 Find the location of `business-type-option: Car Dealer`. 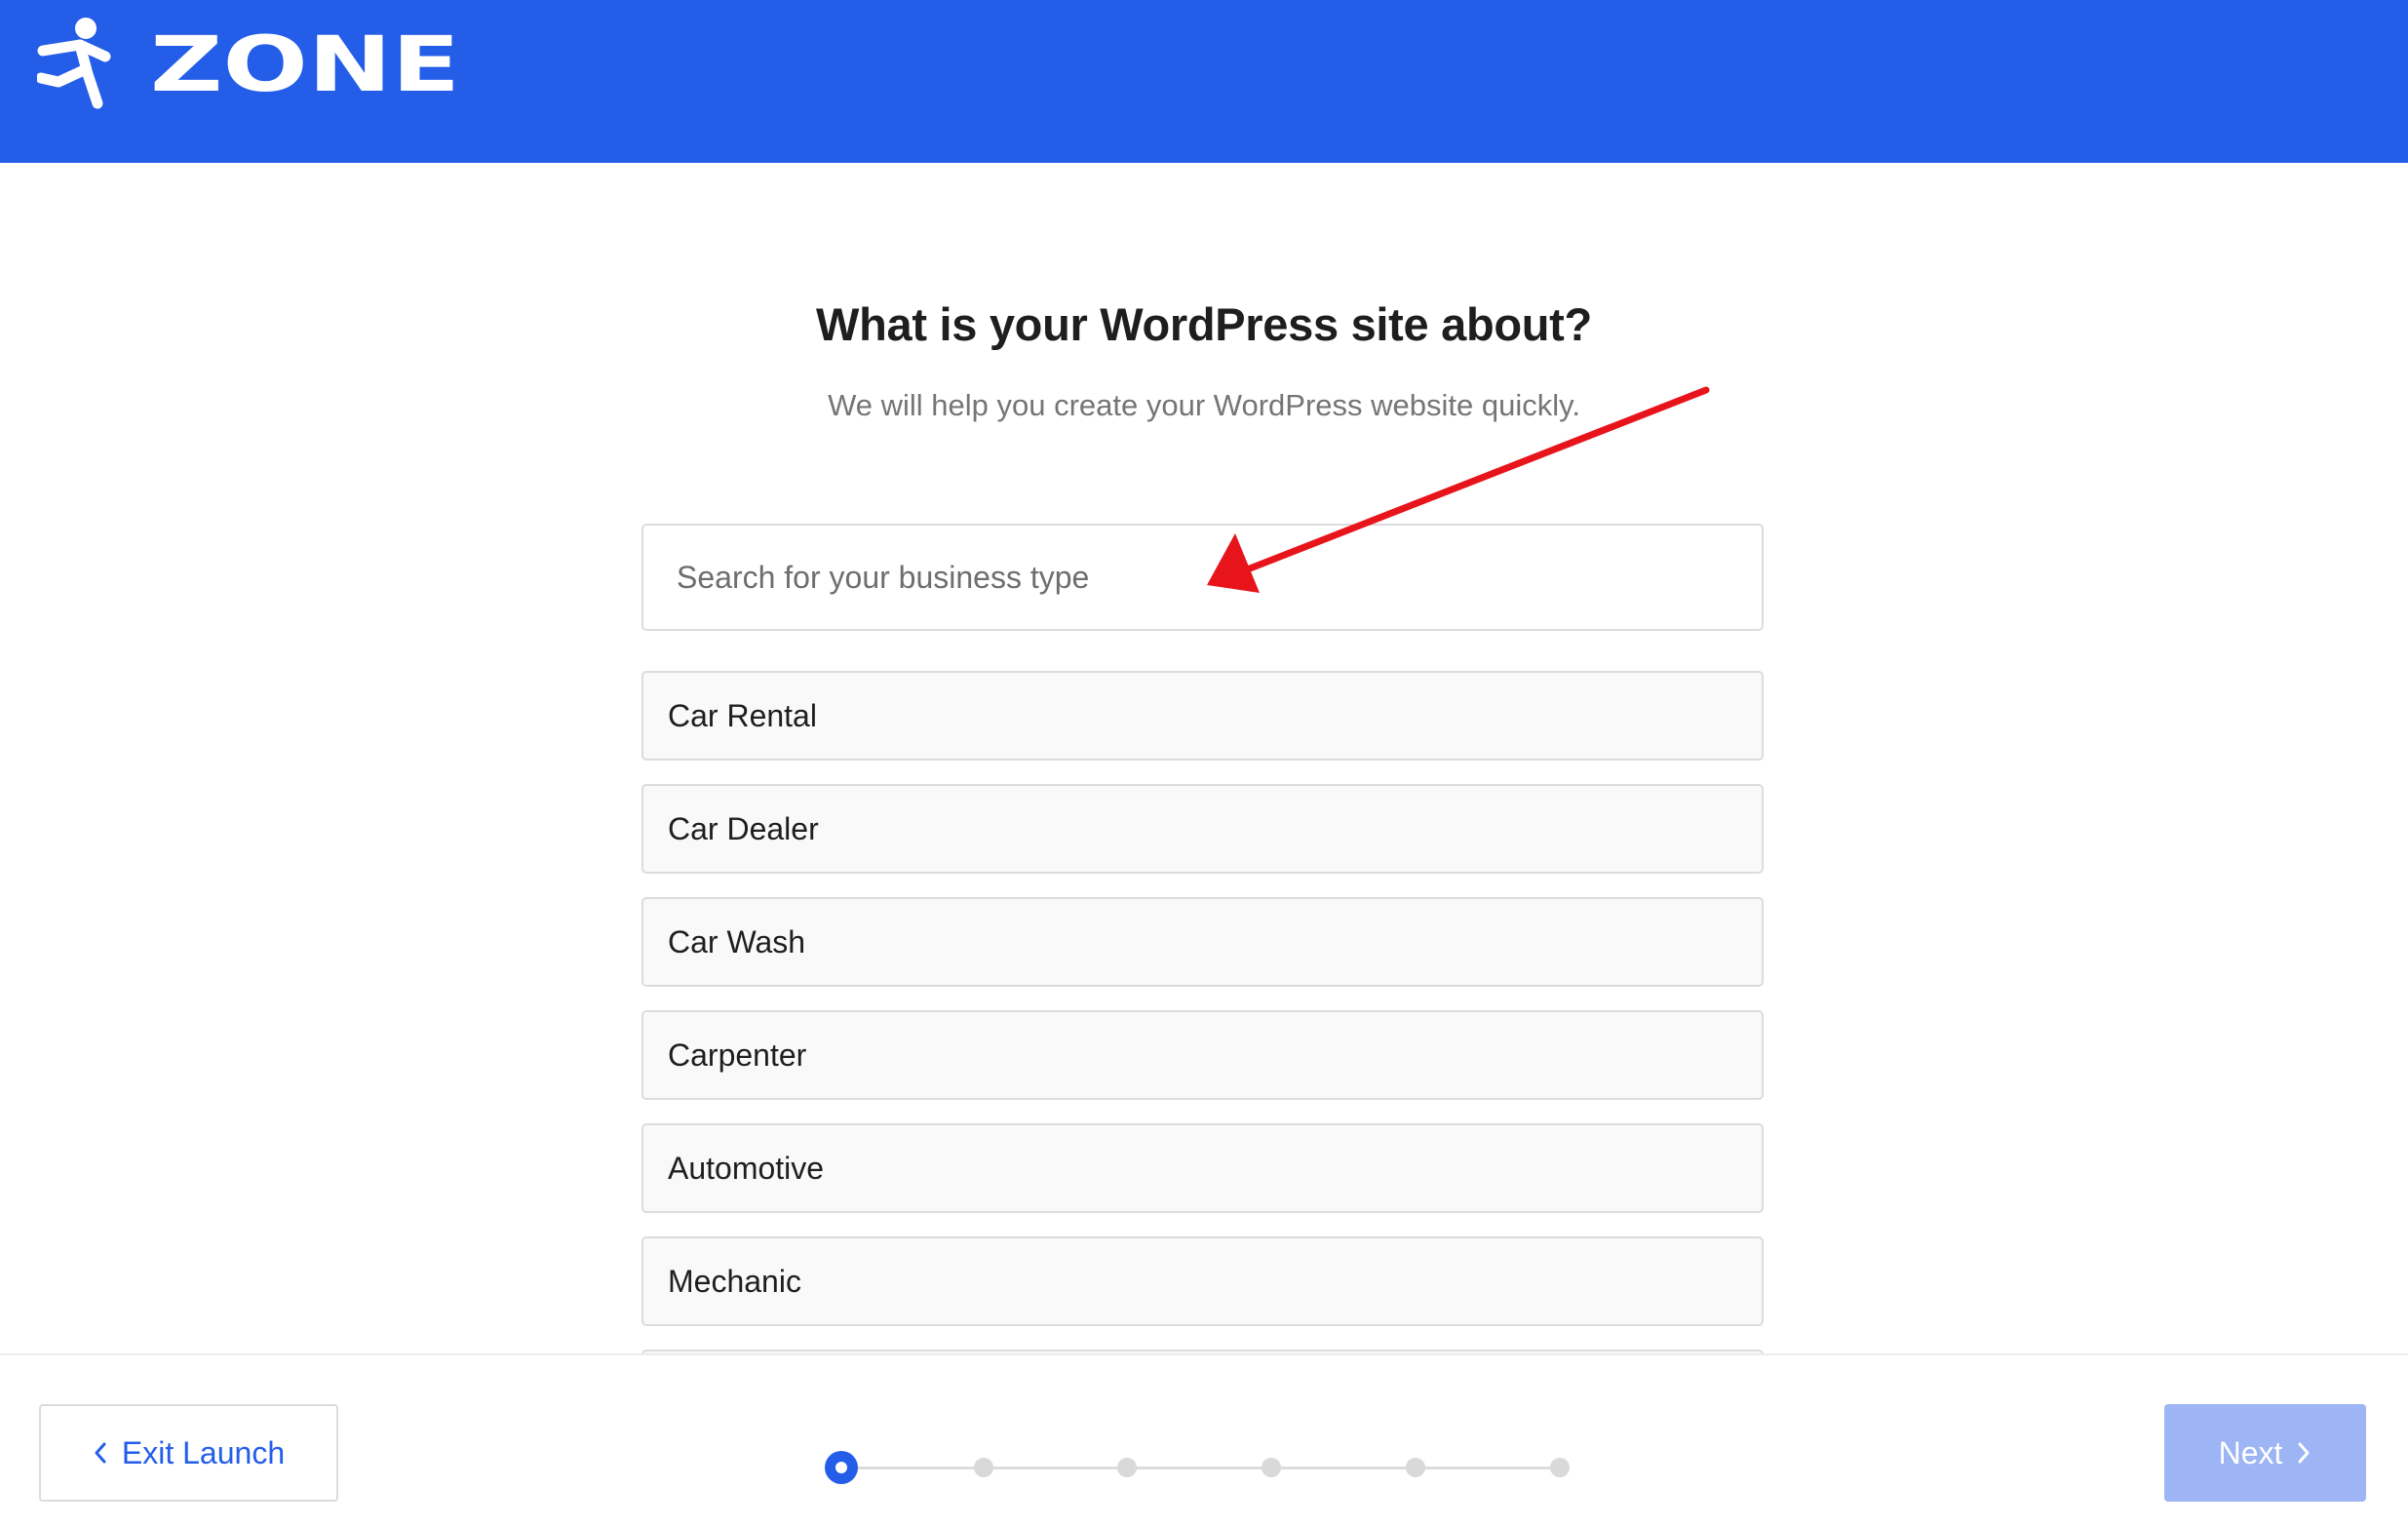

business-type-option: Car Dealer is located at coordinates (1202, 829).